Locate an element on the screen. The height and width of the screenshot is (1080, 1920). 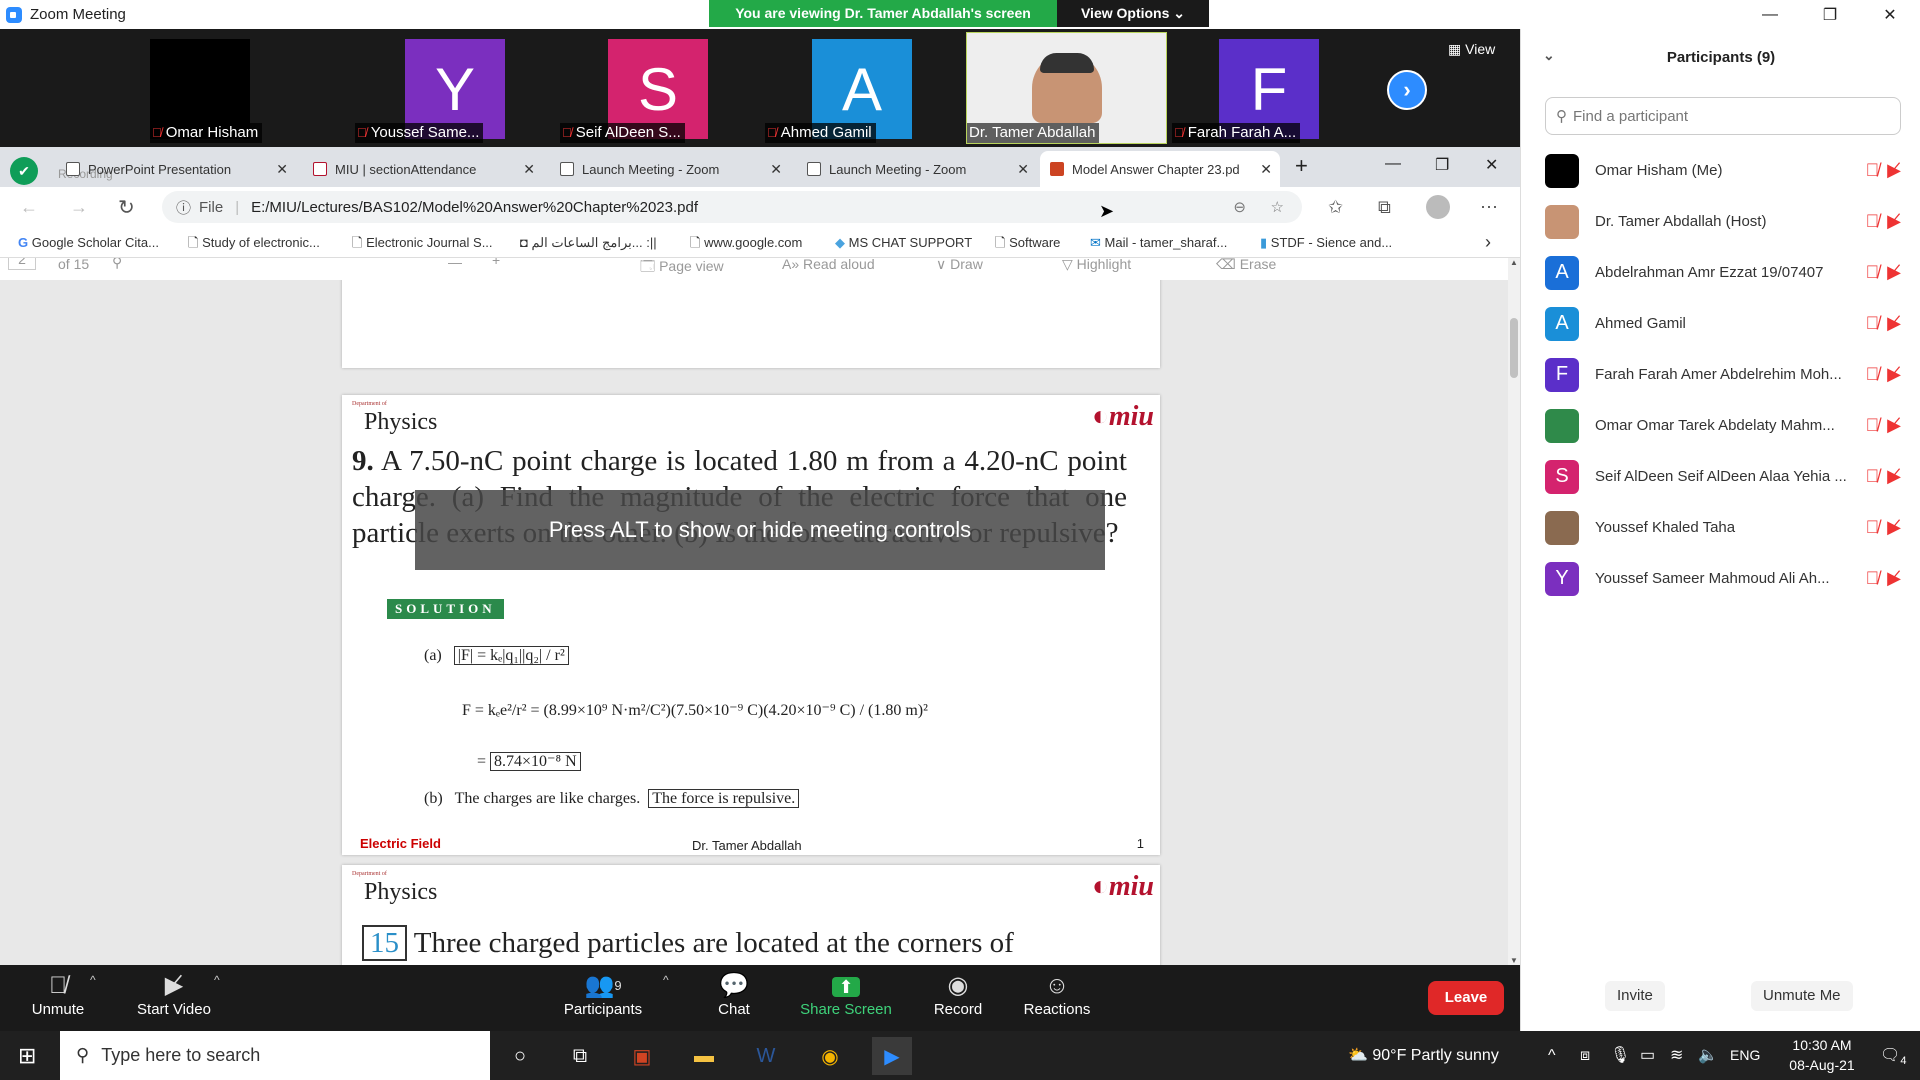
view-options-button: View Options ⌄ is located at coordinates (1133, 13).